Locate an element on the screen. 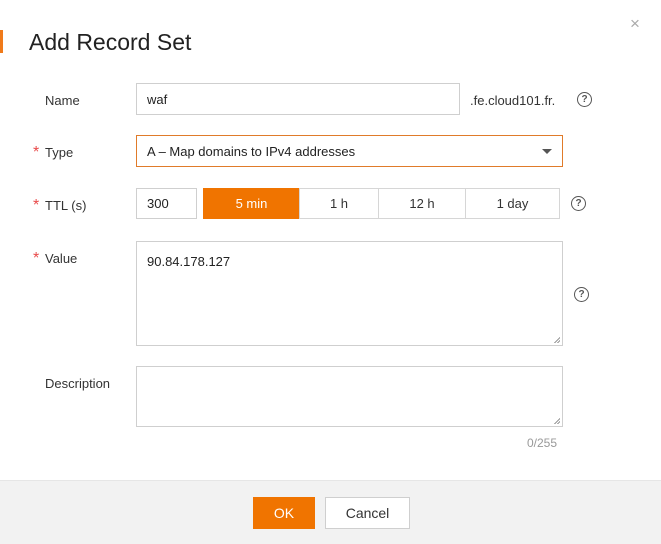  ttl-preset-1h: 1 h is located at coordinates (339, 203).